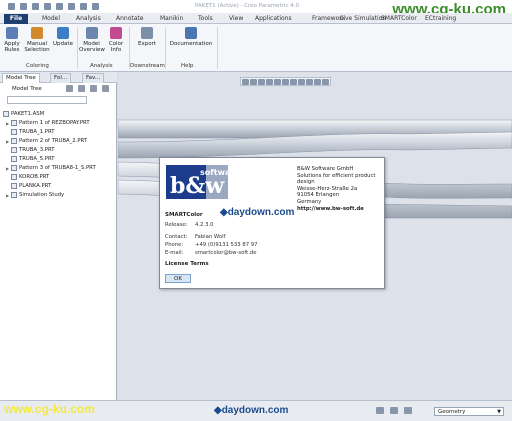 The image size is (512, 421). Describe the element at coordinates (54, 123) in the screenshot. I see `tree-item-label: Pattern 1 of REZBOPAY.PRT` at that location.